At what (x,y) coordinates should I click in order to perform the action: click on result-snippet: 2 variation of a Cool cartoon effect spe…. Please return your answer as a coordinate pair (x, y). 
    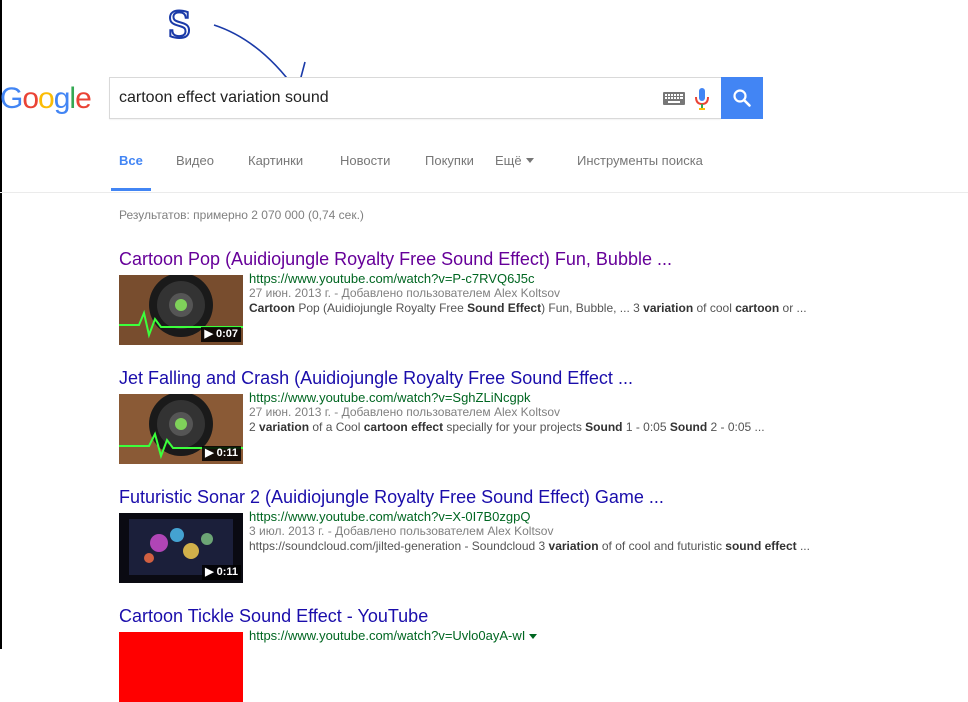
    Looking at the image, I should click on (589, 427).